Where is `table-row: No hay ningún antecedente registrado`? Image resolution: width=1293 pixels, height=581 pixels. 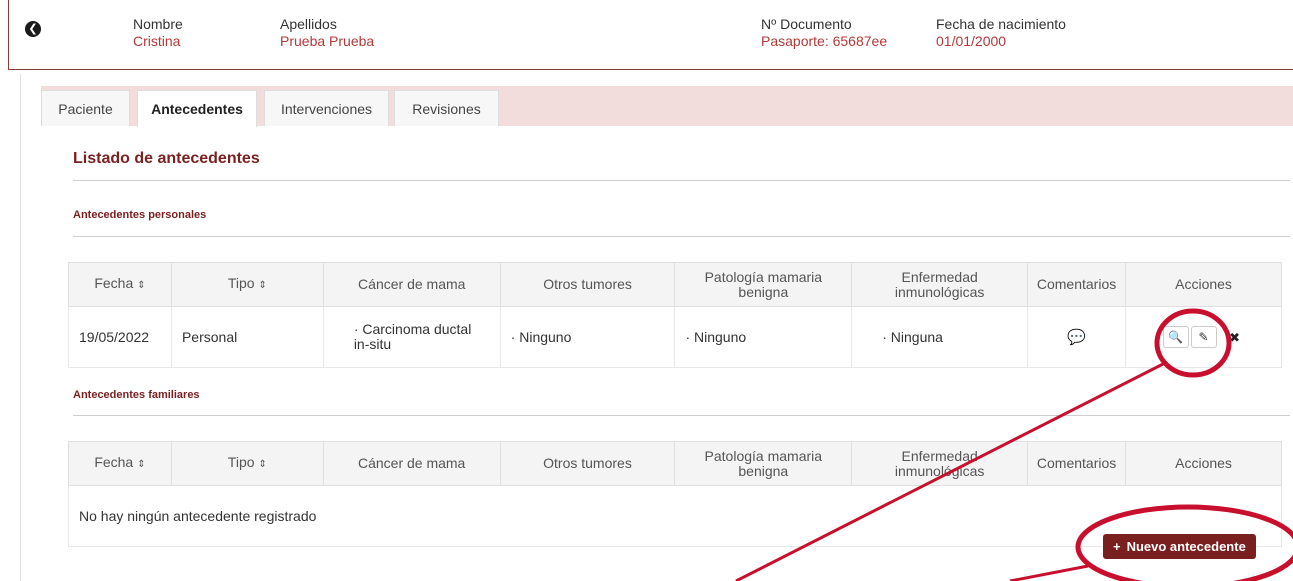
table-row: No hay ningún antecedente registrado is located at coordinates (675, 516).